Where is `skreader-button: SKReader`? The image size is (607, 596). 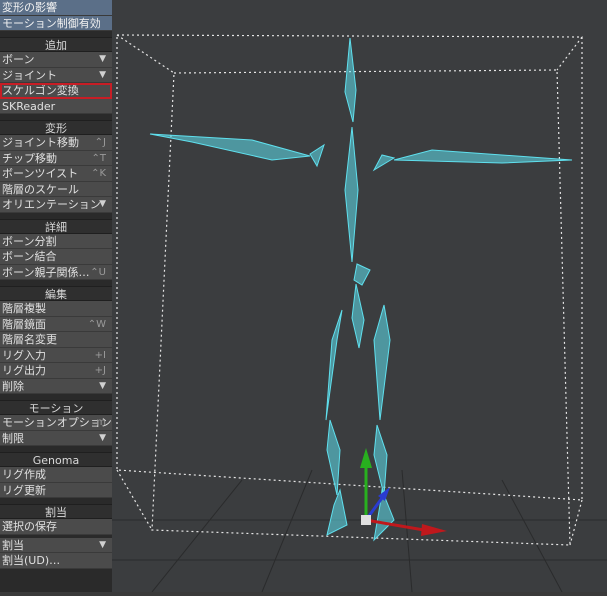 skreader-button: SKReader is located at coordinates (56, 106).